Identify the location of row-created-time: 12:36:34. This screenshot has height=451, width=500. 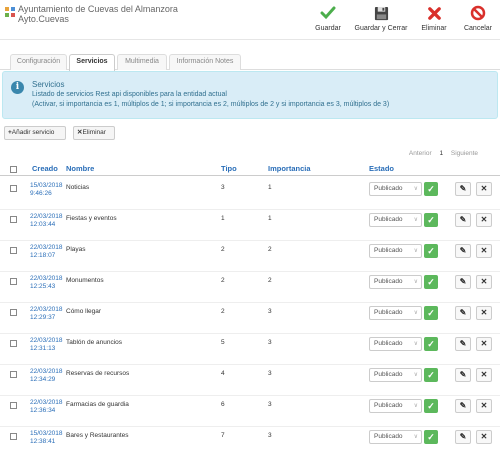
(46, 411).